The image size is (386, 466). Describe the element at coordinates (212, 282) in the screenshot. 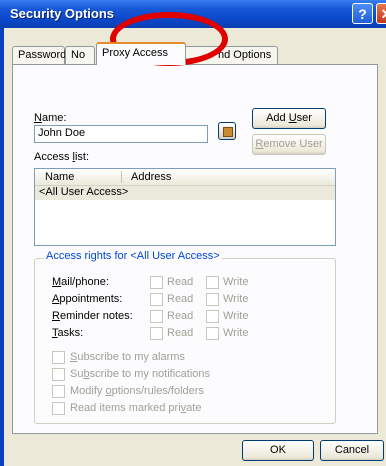

I see `mail-write-checkbox` at that location.